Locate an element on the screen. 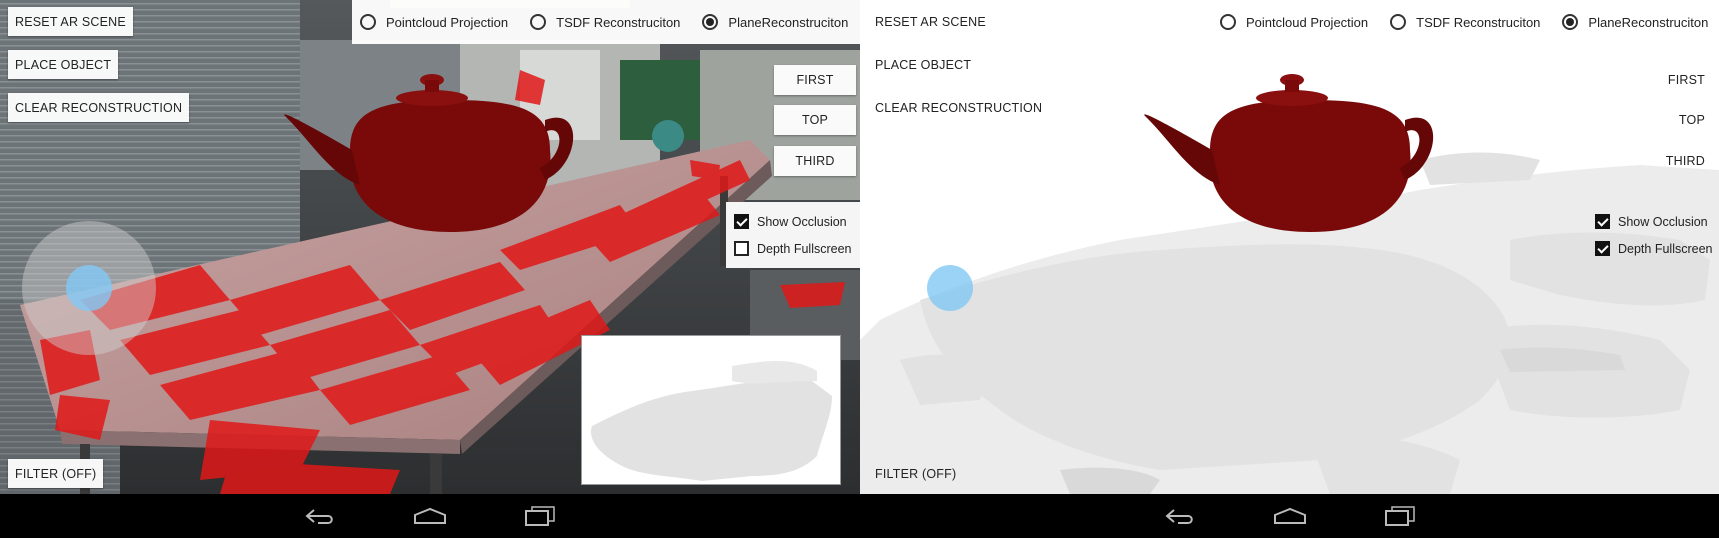 Image resolution: width=1719 pixels, height=538 pixels. depth-map-preview is located at coordinates (711, 410).